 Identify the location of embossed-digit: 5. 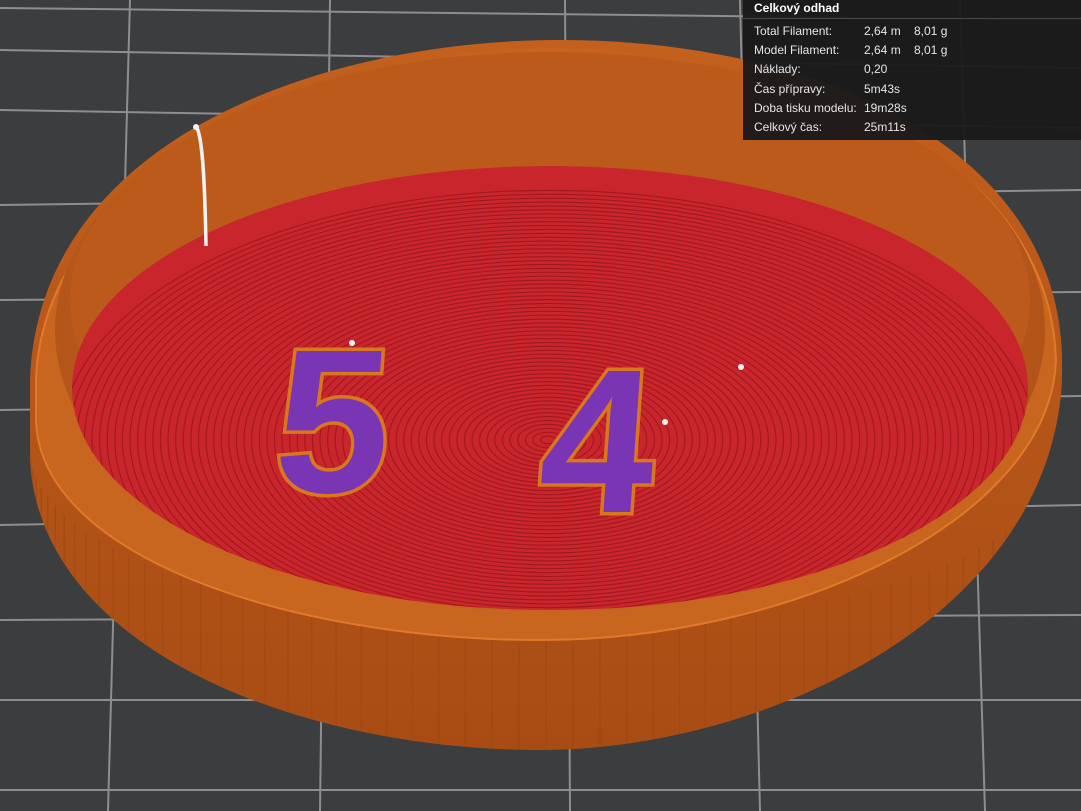
(334, 421).